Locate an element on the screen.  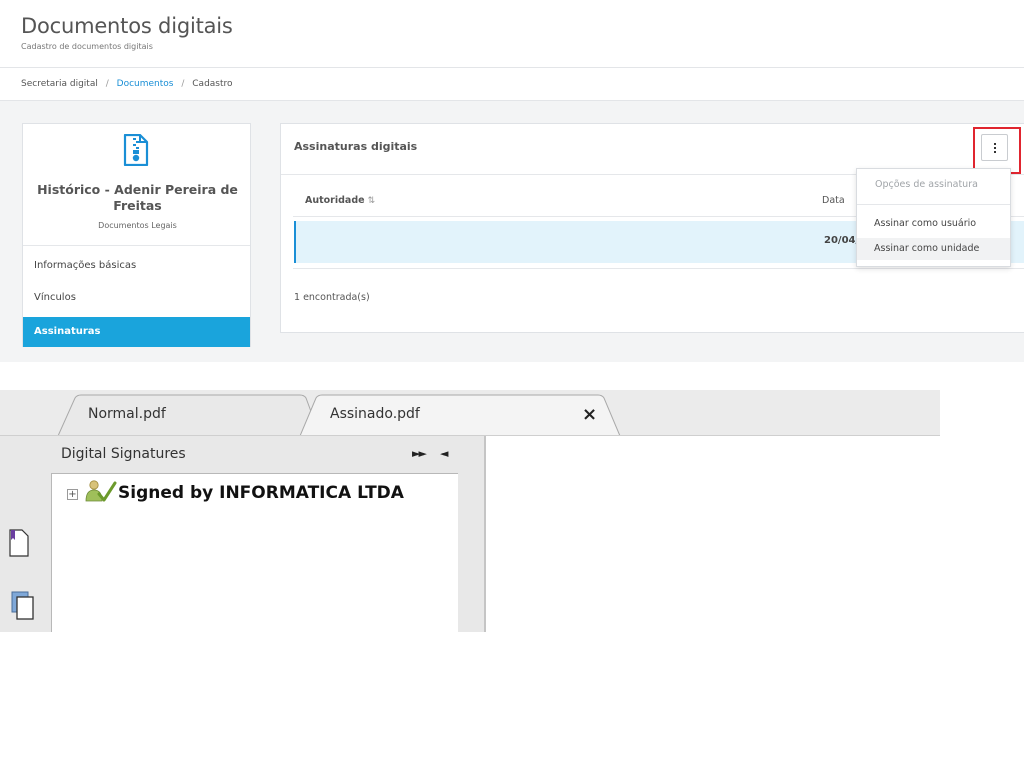
signature-valid-icon is located at coordinates (101, 491).